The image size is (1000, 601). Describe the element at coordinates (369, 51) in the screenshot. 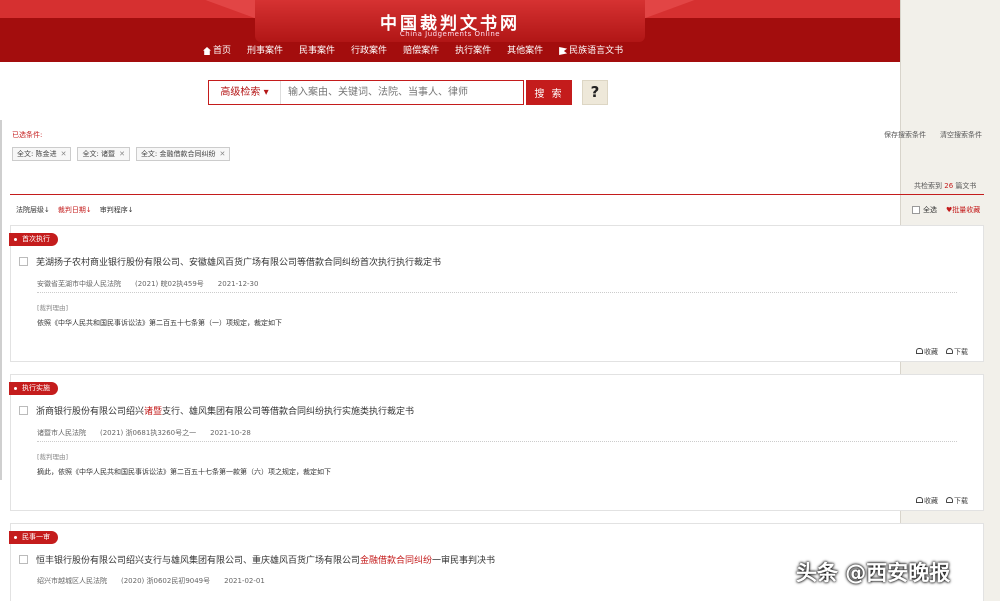

I see `nav-administrative: 行政案件` at that location.